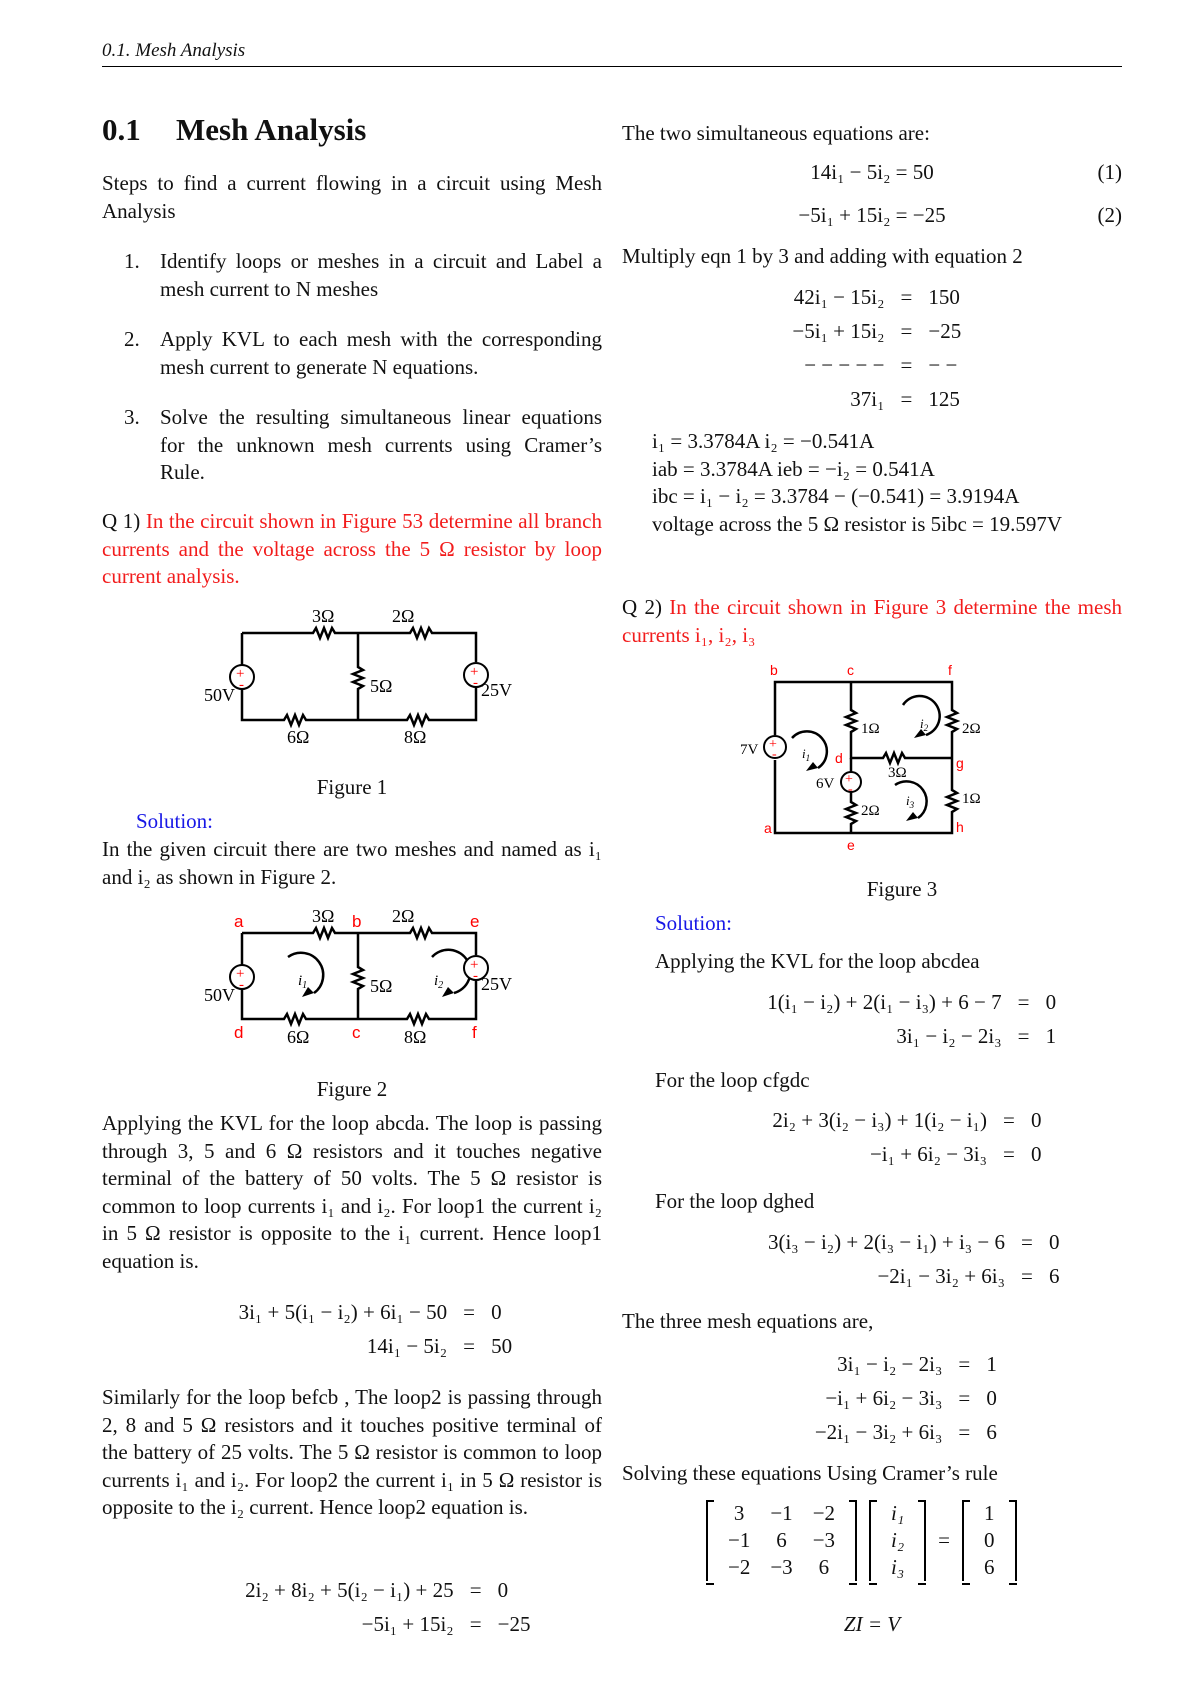 The width and height of the screenshot is (1200, 1697). Describe the element at coordinates (352, 1089) in the screenshot. I see `figure-2-caption: Figure 2` at that location.